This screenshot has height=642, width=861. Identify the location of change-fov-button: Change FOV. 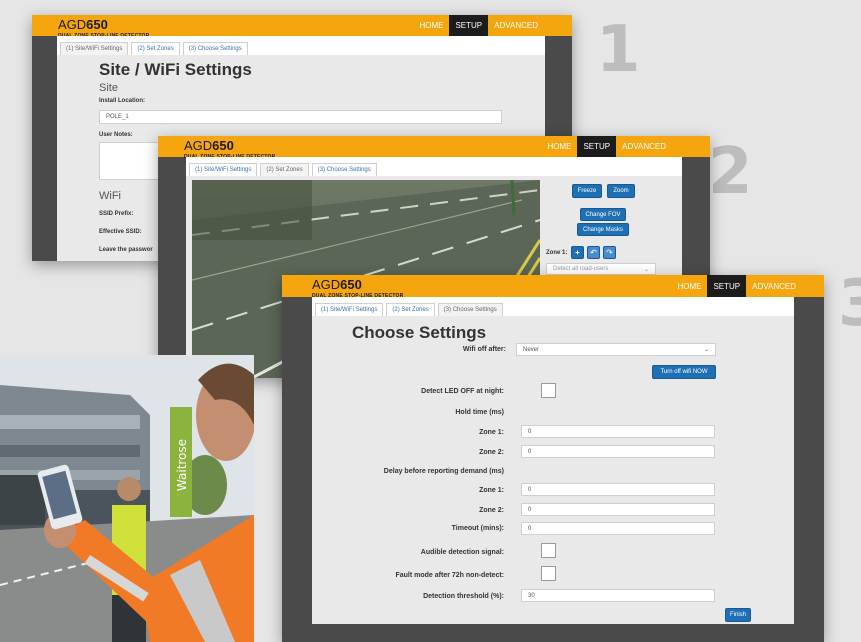
(603, 214).